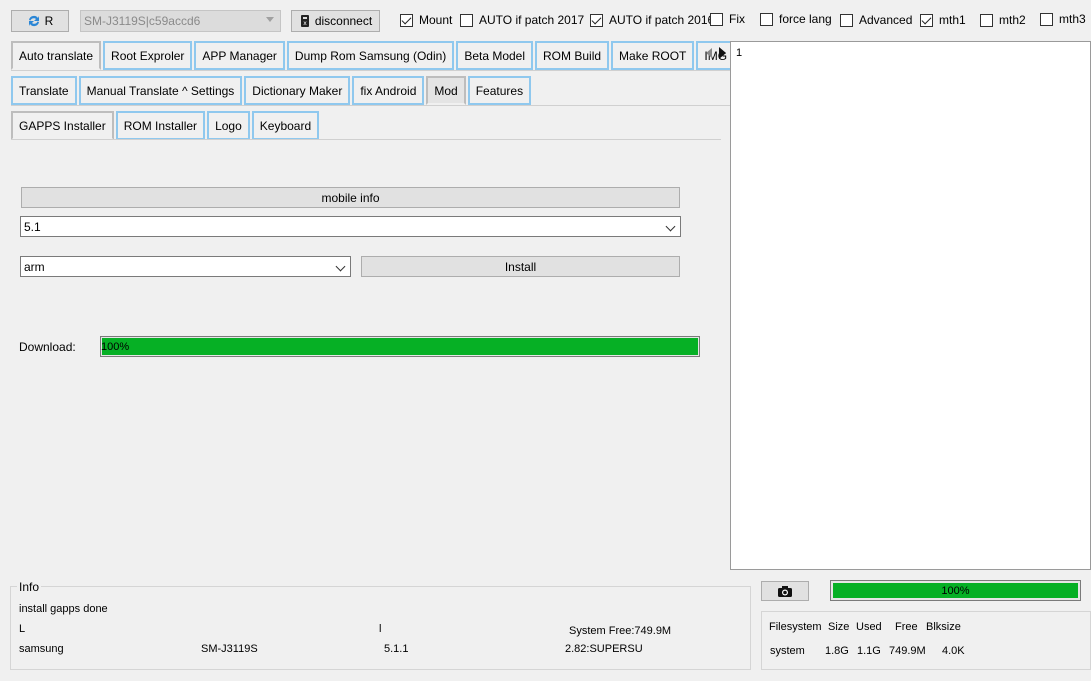  I want to click on info-r2-c3: 5.1.1, so click(396, 649).